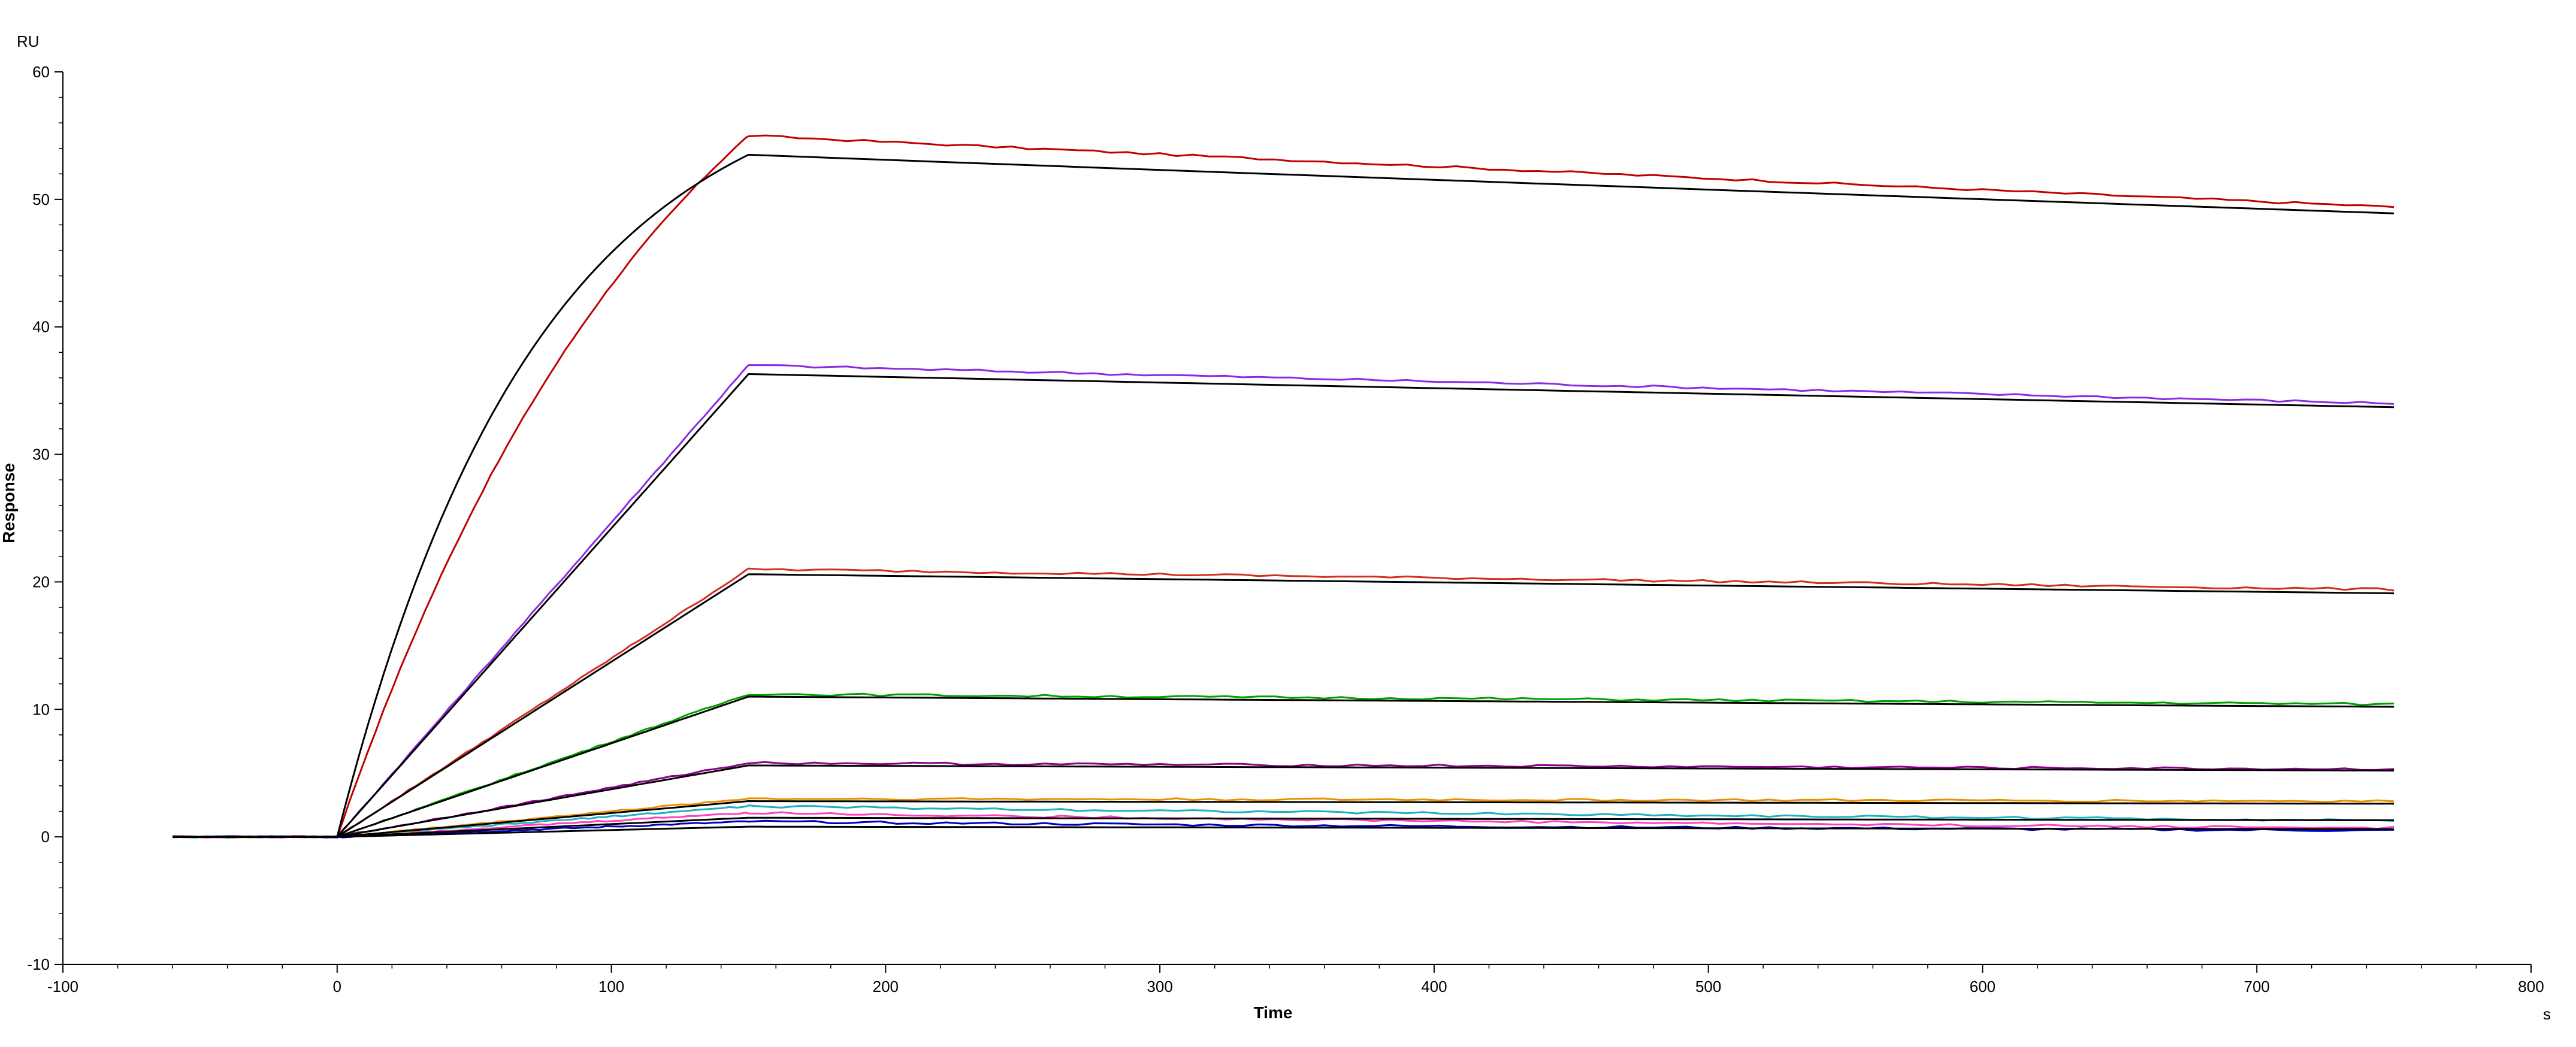  Describe the element at coordinates (1708, 986) in the screenshot. I see `x-tick-label: 500` at that location.